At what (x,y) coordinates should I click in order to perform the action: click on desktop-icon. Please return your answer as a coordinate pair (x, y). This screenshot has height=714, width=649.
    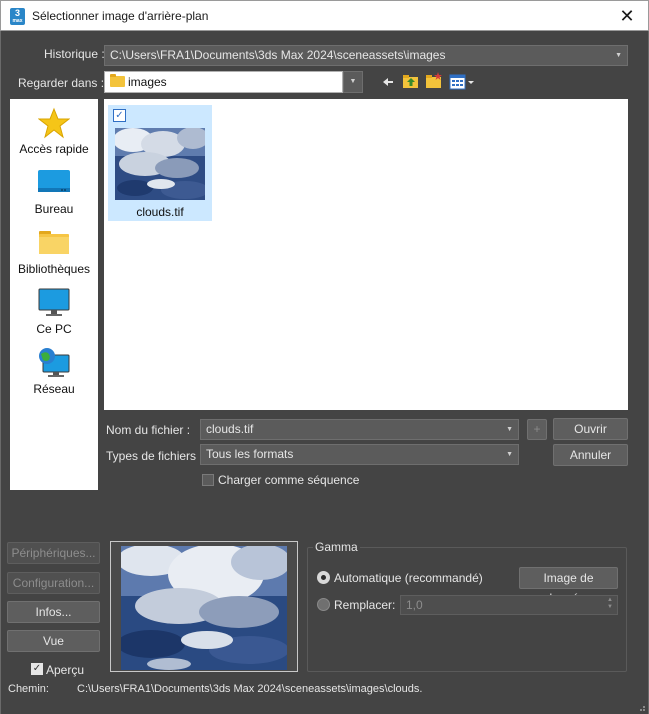
    Looking at the image, I should click on (54, 181).